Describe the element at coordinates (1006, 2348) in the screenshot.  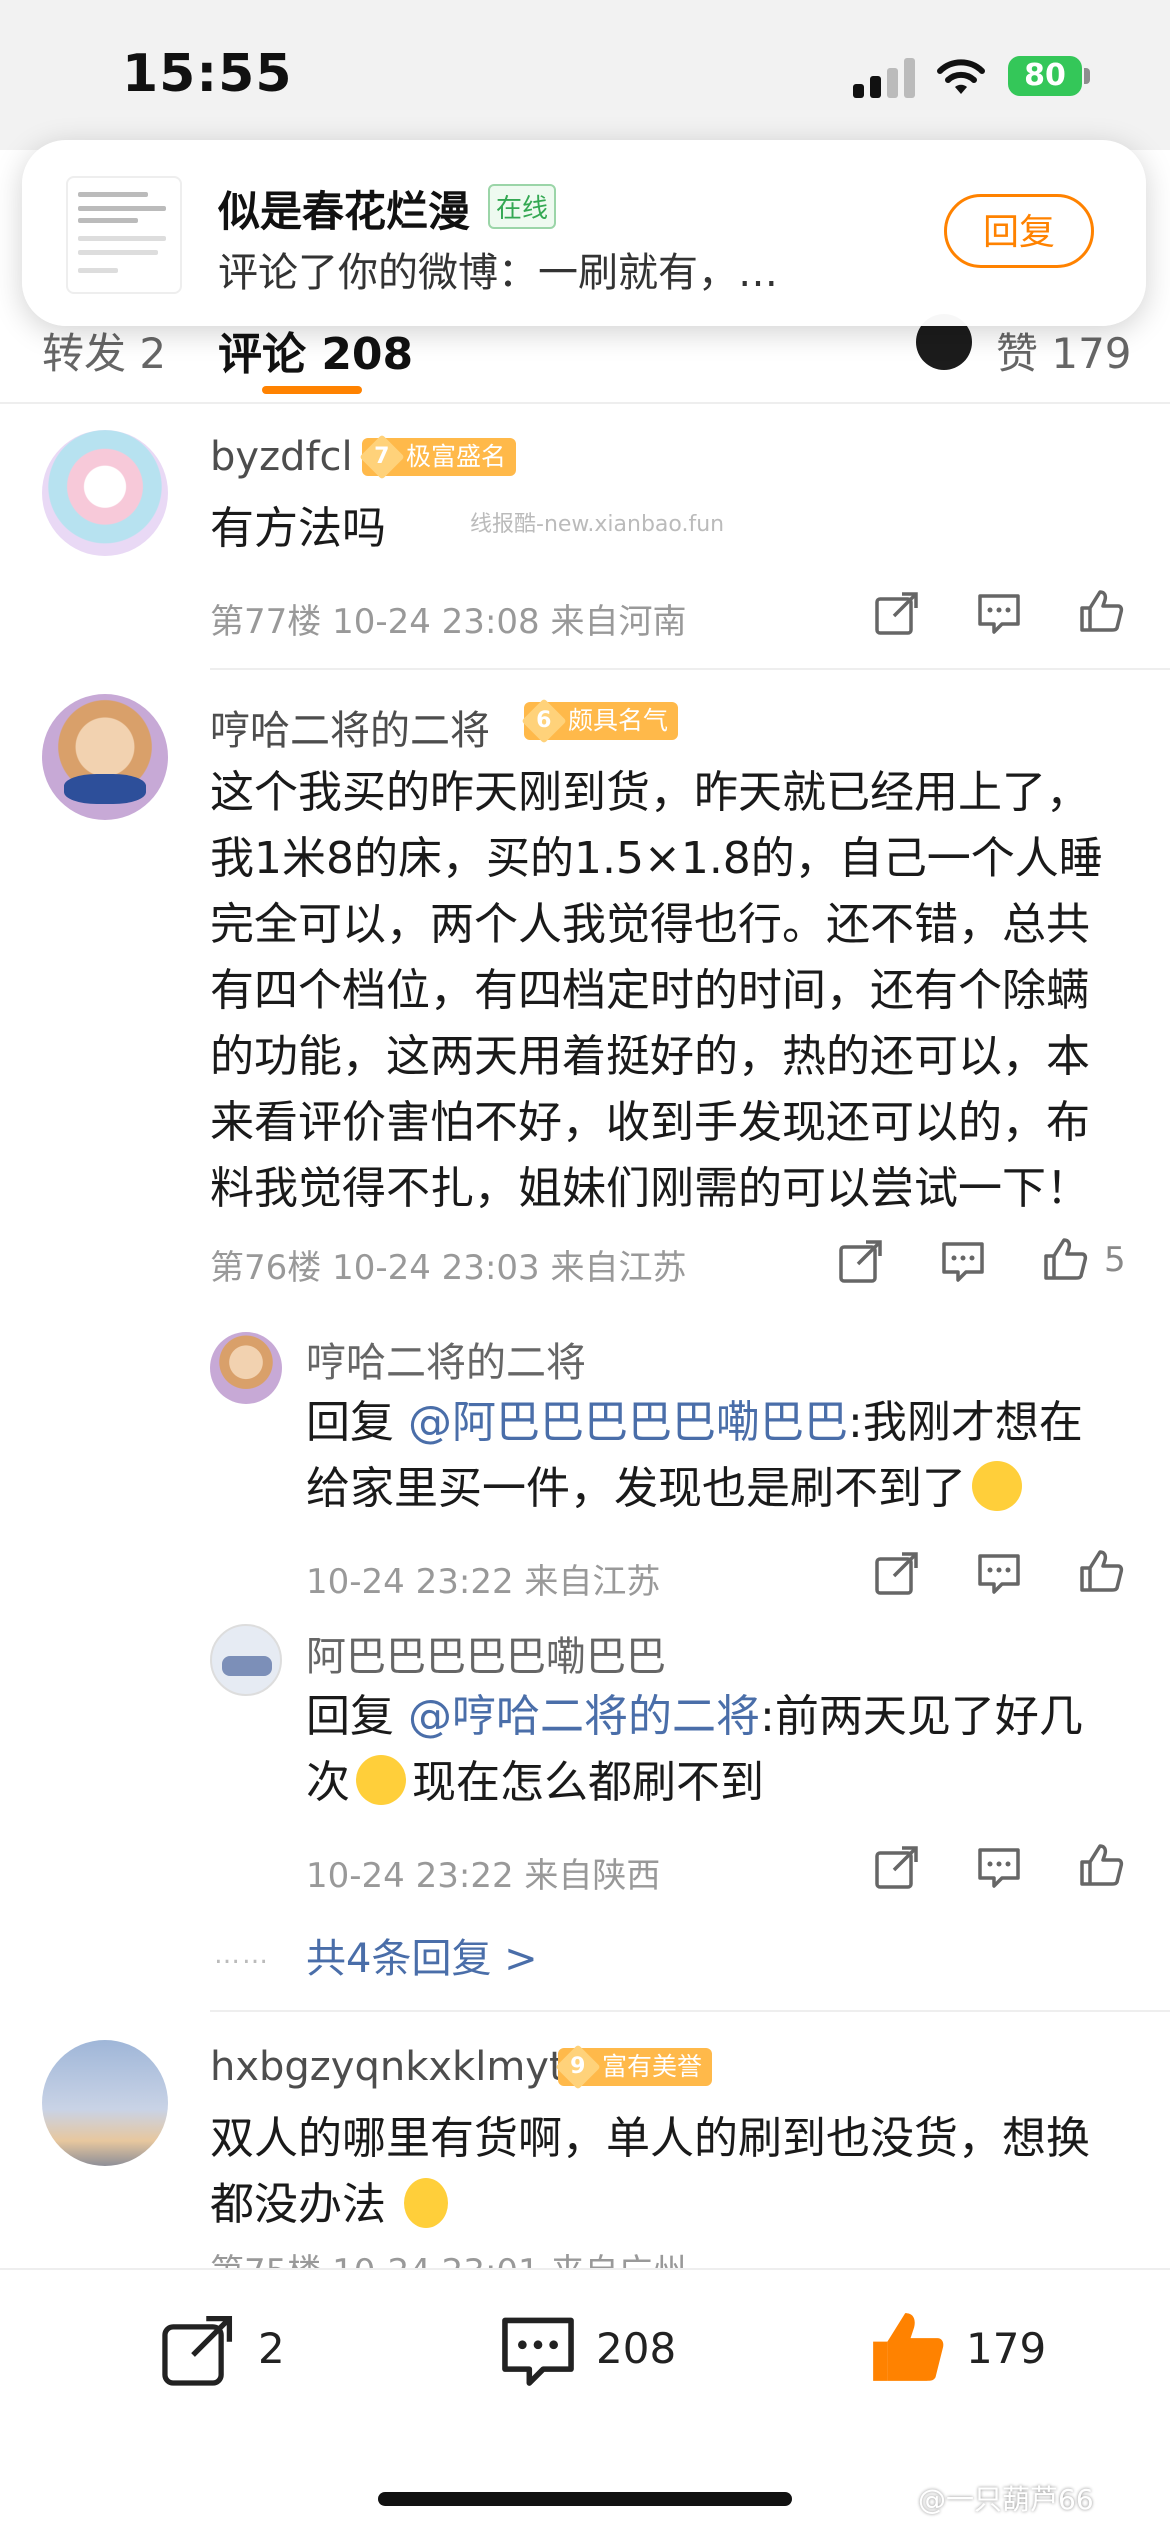
I see `like-count: 179` at that location.